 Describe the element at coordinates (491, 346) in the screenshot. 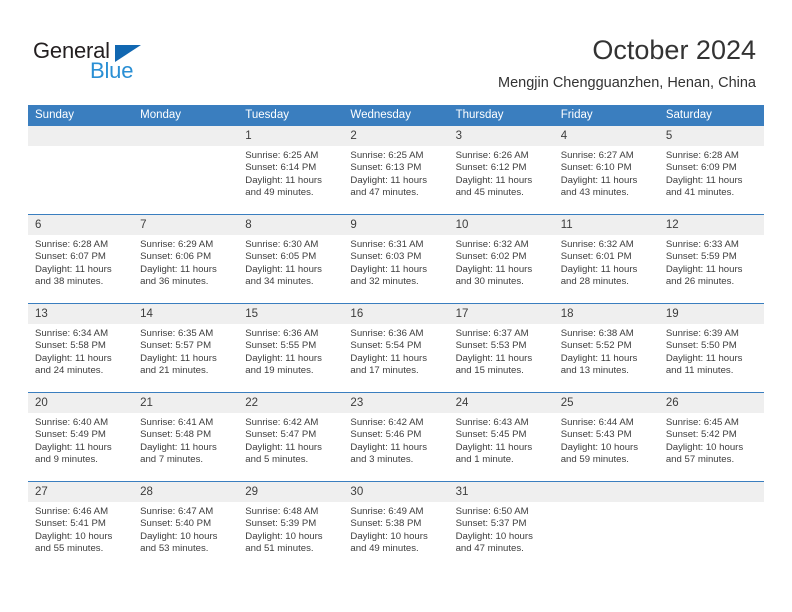

I see `detail-sunset: Sunset: 5:53 PM` at that location.